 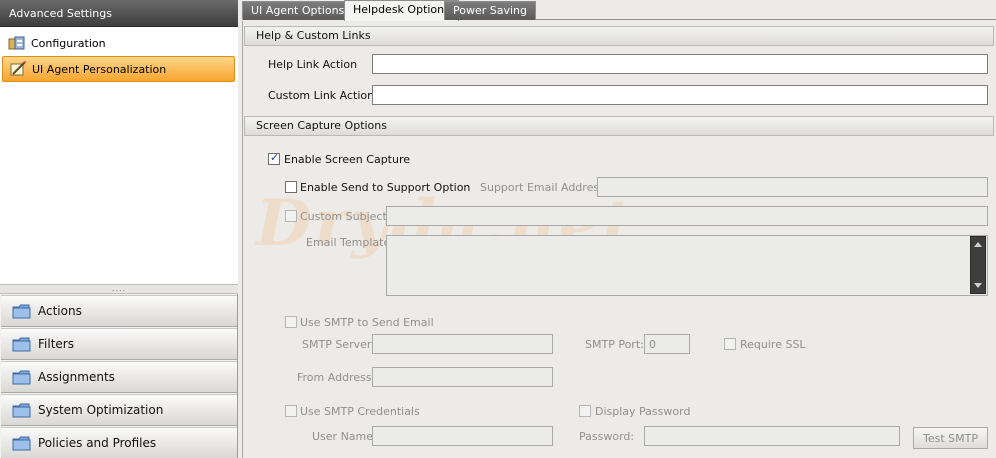 What do you see at coordinates (619, 36) in the screenshot?
I see `help-custom-links-header: Help & Custom Links` at bounding box center [619, 36].